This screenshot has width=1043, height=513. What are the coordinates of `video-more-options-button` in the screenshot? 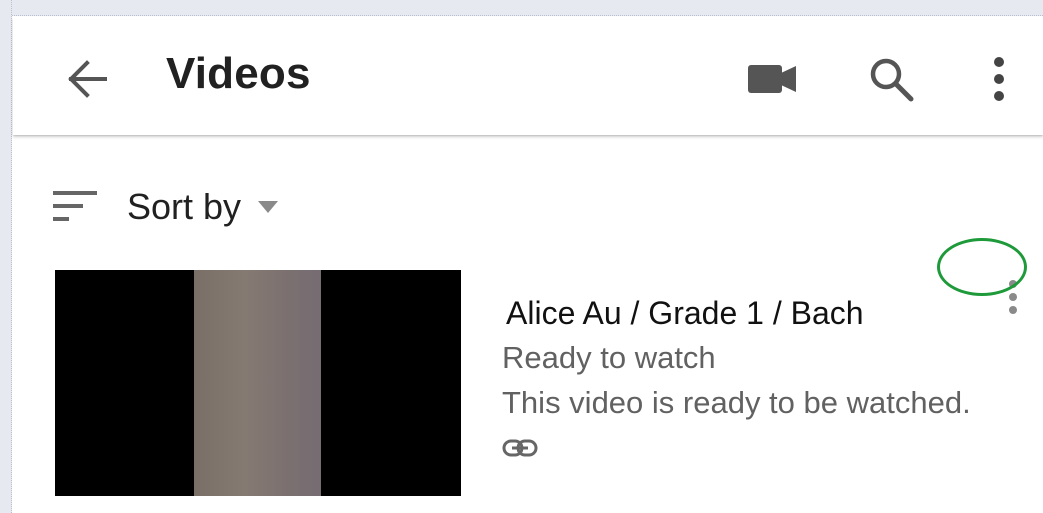 It's located at (1013, 297).